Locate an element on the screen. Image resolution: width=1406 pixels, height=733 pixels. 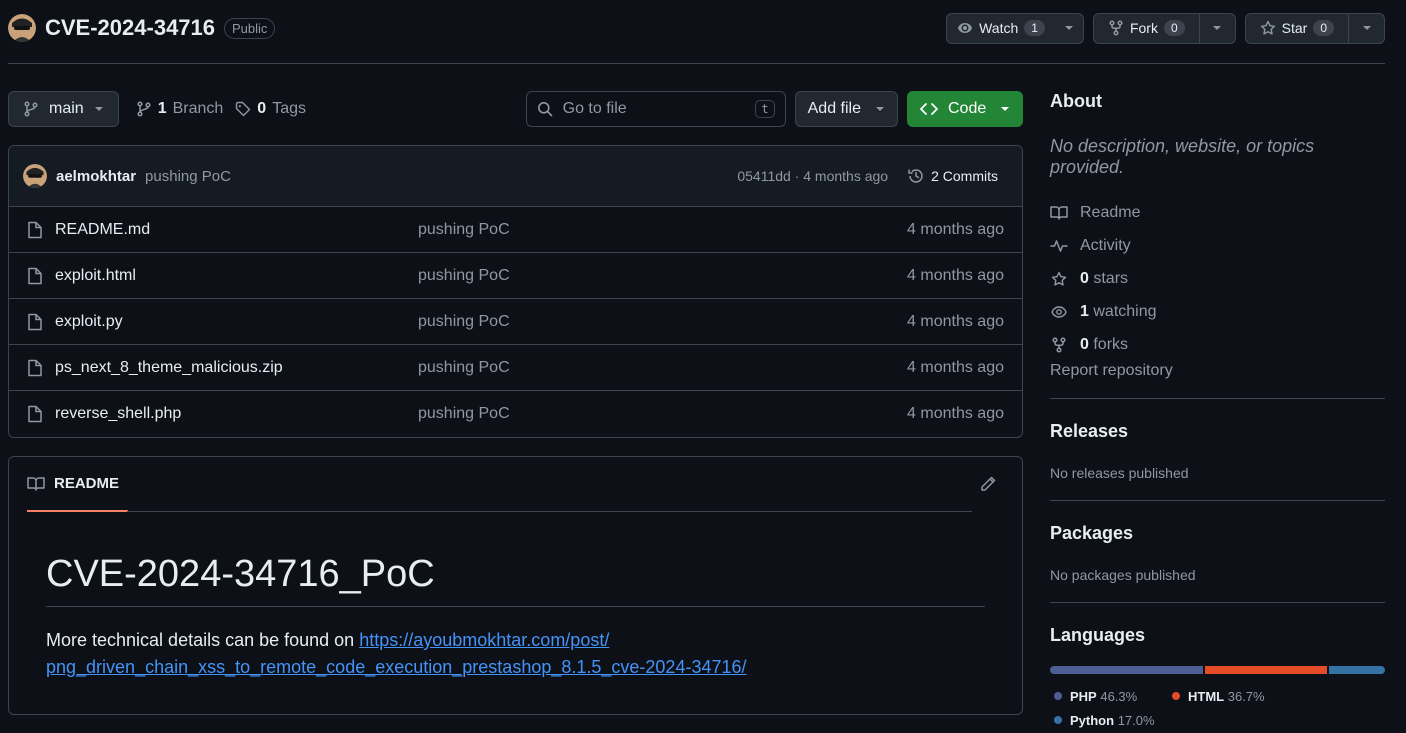
branches-link: 1 Branch is located at coordinates (179, 109).